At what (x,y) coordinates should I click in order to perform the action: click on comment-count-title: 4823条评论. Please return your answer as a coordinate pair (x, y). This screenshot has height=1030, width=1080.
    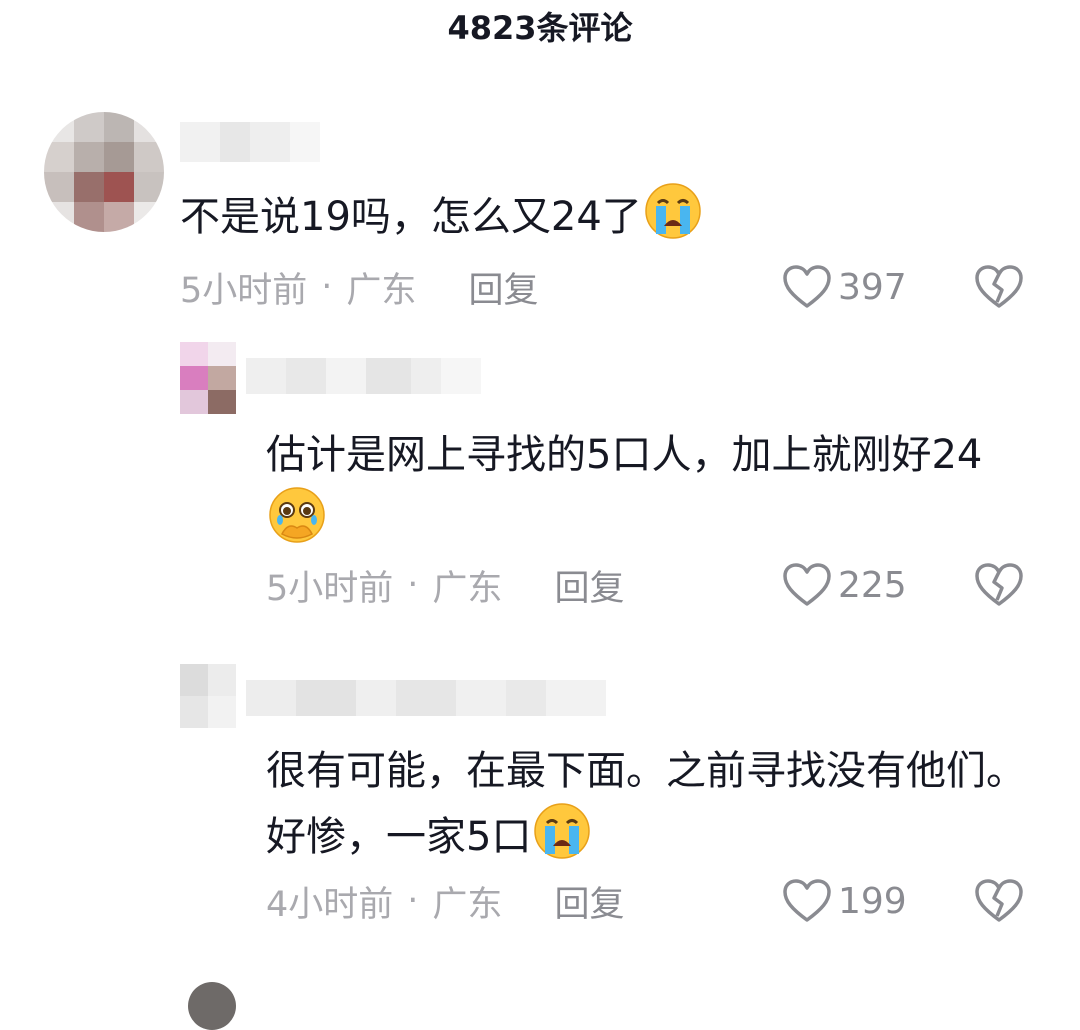
    Looking at the image, I should click on (540, 28).